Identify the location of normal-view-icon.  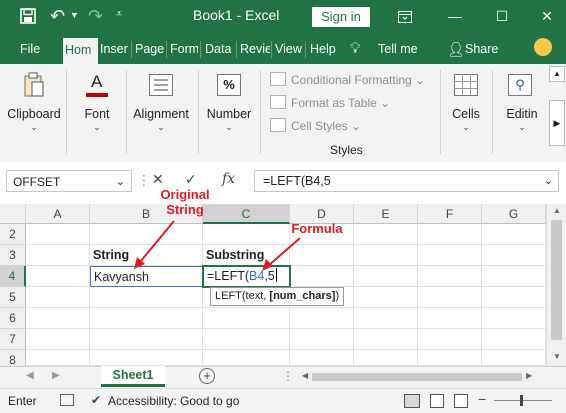
(412, 401).